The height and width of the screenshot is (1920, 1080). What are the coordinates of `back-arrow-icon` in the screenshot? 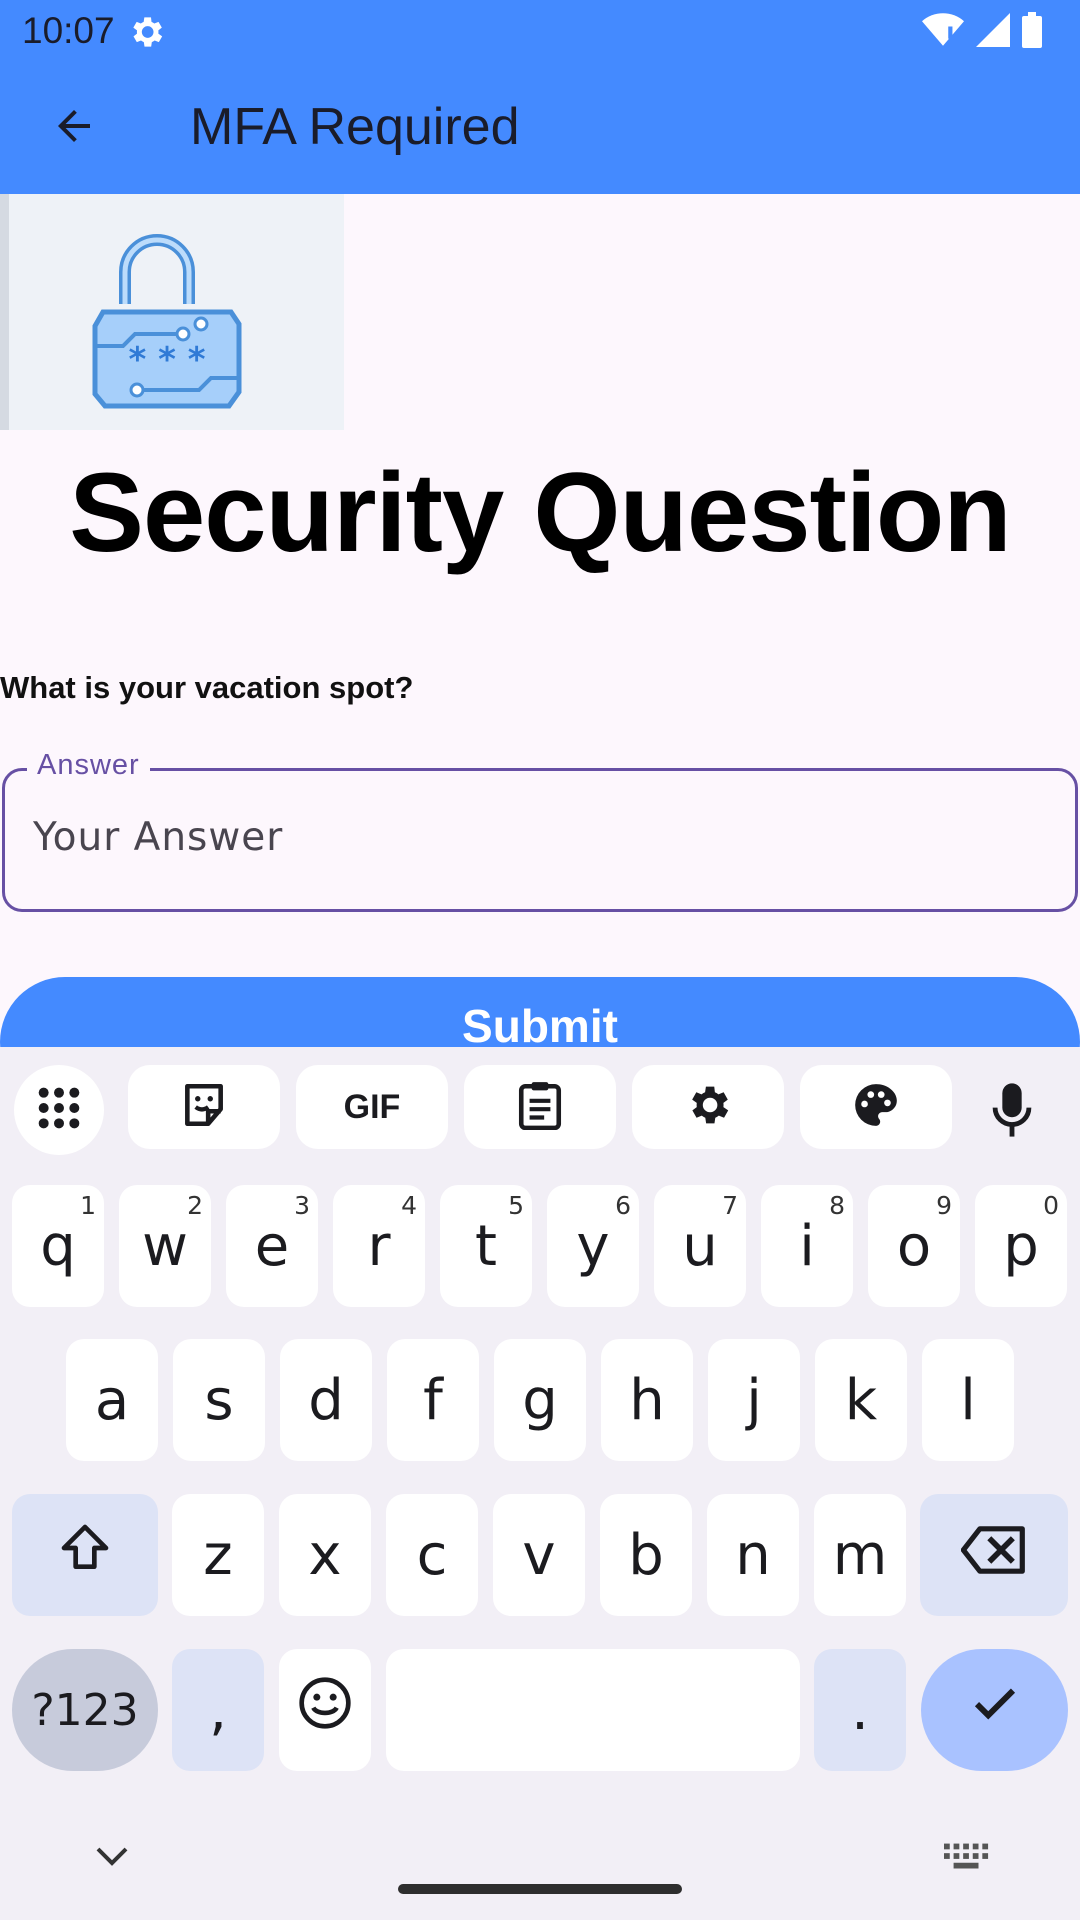 It's located at (74, 128).